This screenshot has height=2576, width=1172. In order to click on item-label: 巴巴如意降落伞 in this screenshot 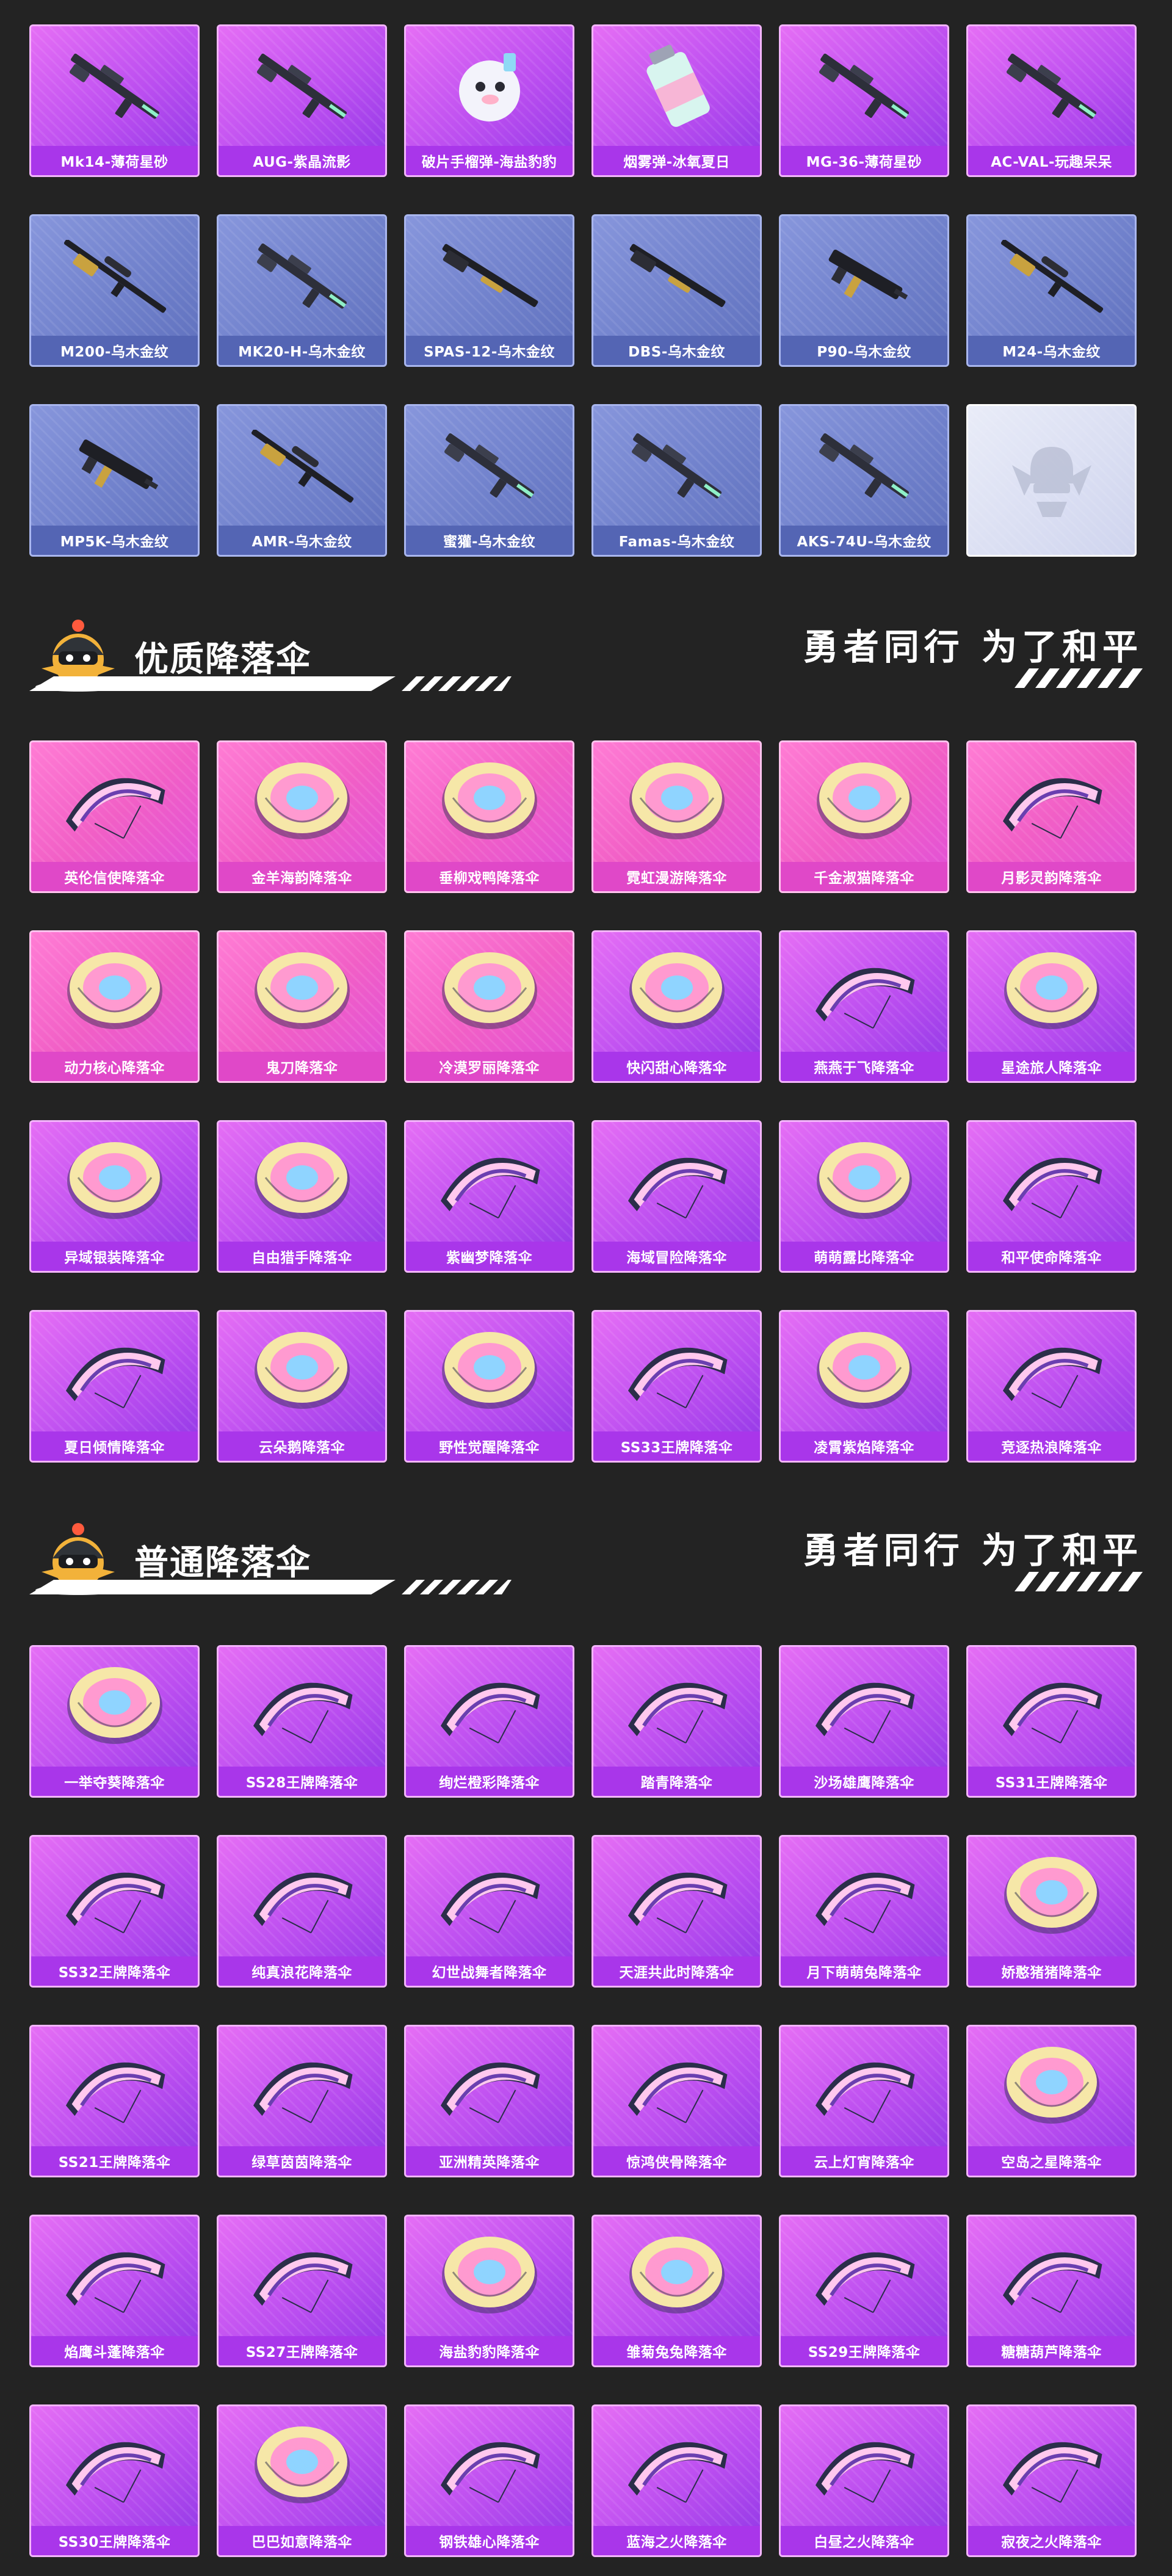, I will do `click(302, 2540)`.